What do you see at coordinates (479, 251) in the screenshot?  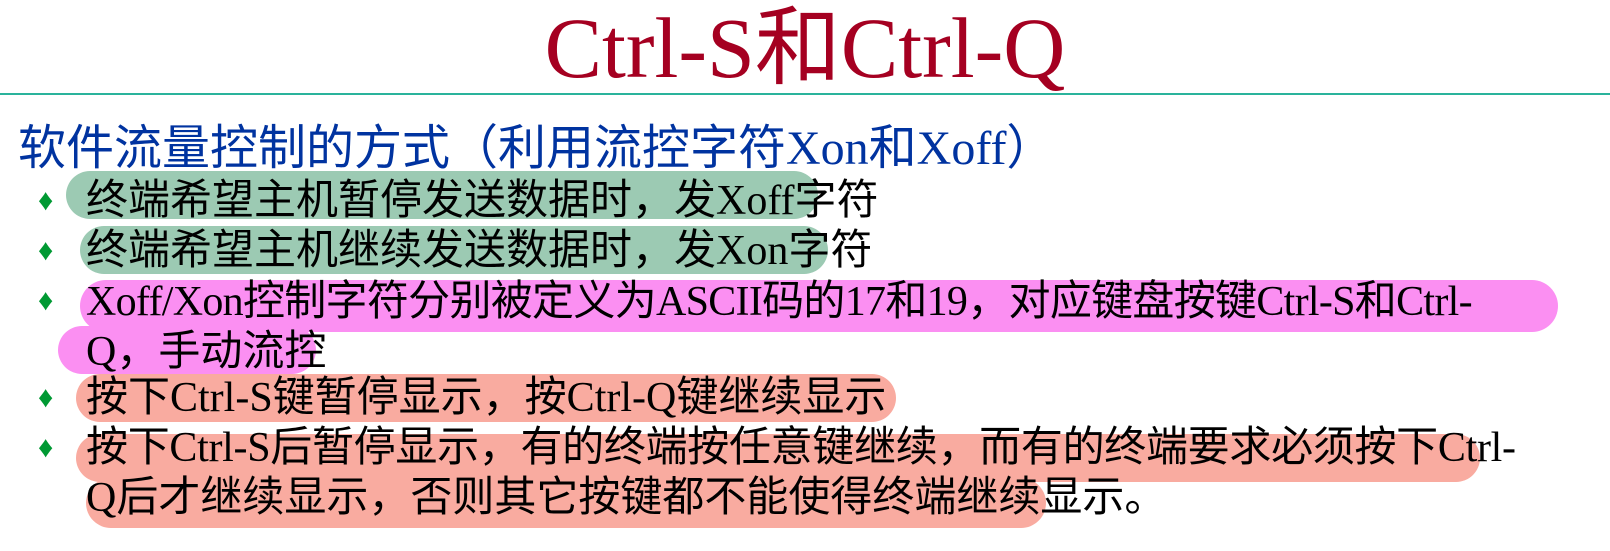 I see `bullet-2-text: 终端希望主机继续发送数据时，发Xon字符` at bounding box center [479, 251].